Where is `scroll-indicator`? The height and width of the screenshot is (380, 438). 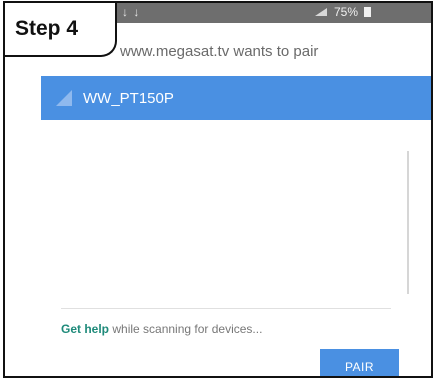 scroll-indicator is located at coordinates (408, 222).